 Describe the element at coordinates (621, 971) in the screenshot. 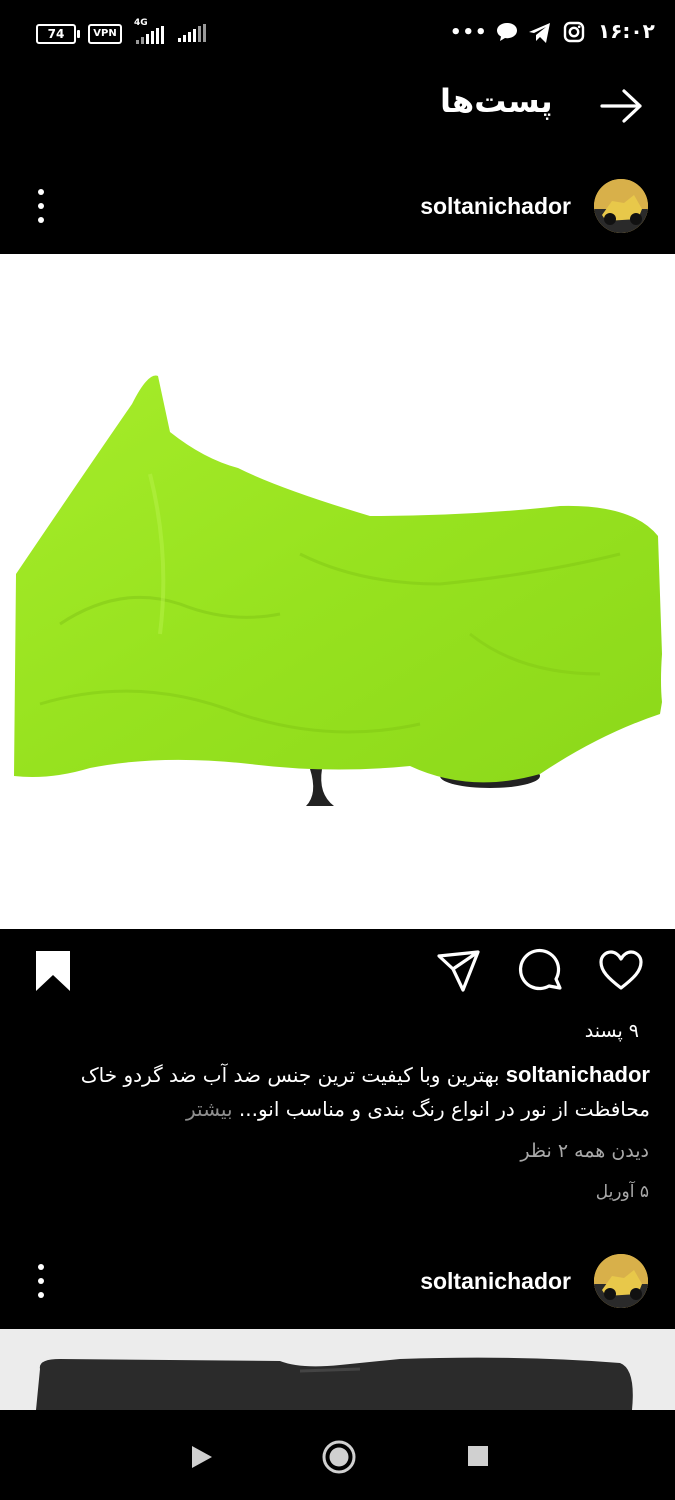

I see `heart-icon` at that location.